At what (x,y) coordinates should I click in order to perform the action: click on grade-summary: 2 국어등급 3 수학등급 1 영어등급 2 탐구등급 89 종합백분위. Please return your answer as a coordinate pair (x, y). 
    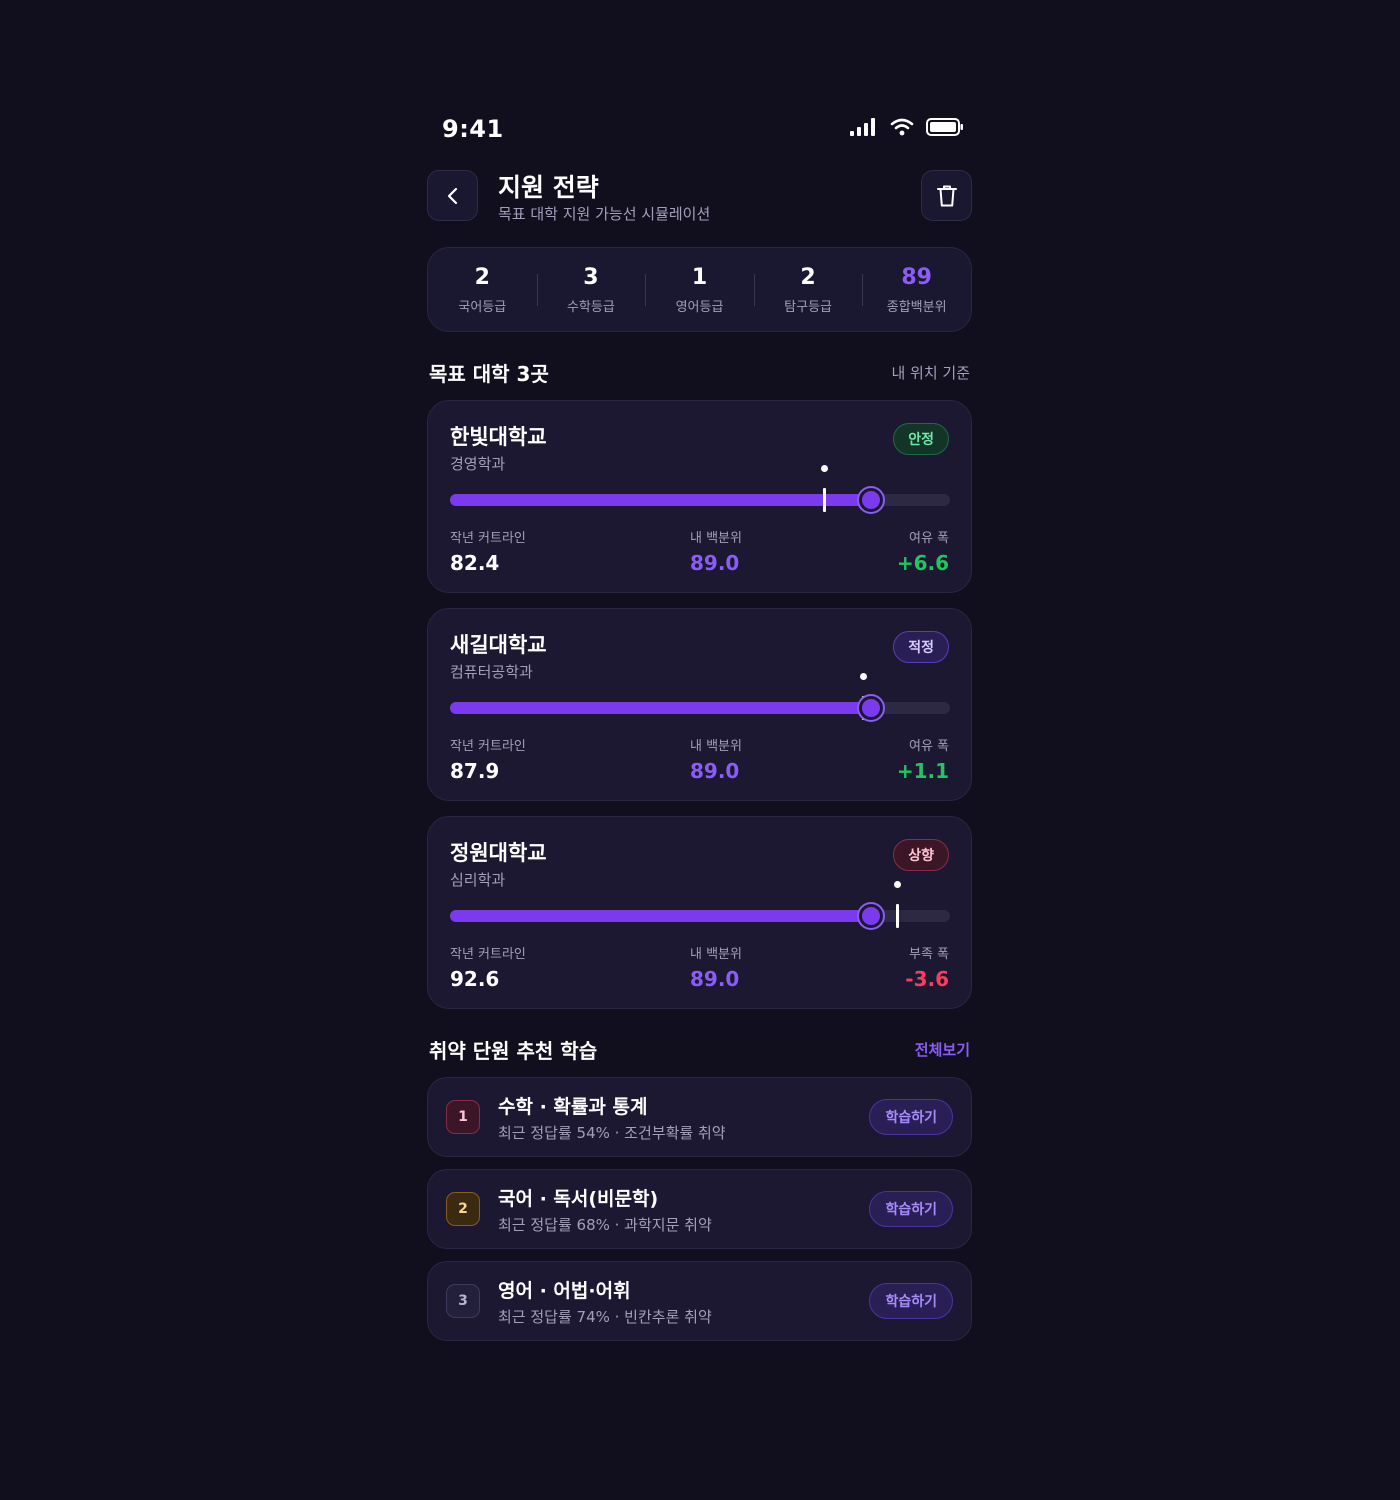
    Looking at the image, I should click on (699, 289).